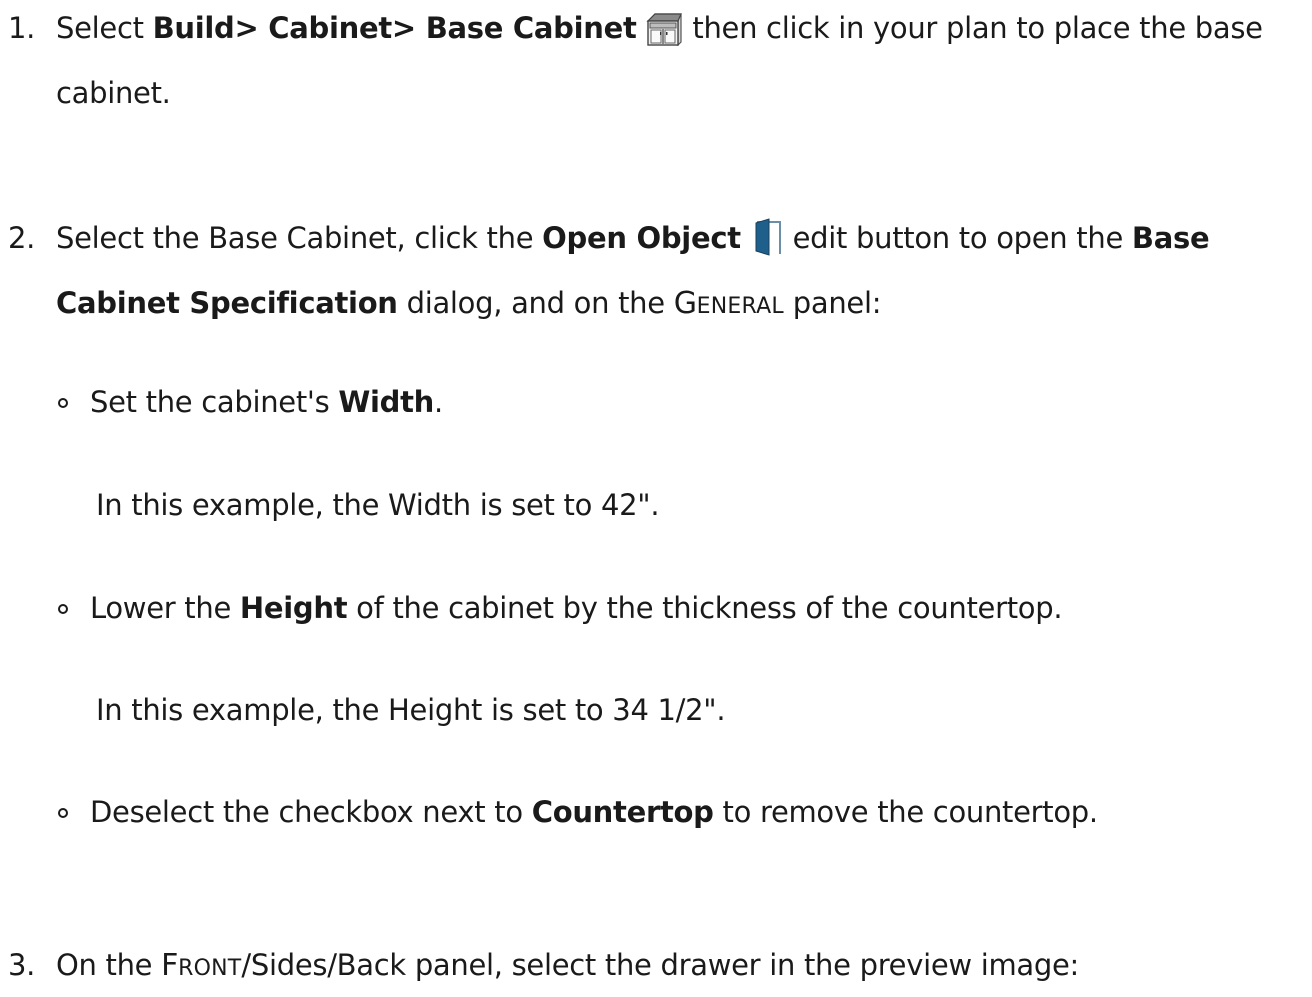  I want to click on step-number: 1., so click(22, 28).